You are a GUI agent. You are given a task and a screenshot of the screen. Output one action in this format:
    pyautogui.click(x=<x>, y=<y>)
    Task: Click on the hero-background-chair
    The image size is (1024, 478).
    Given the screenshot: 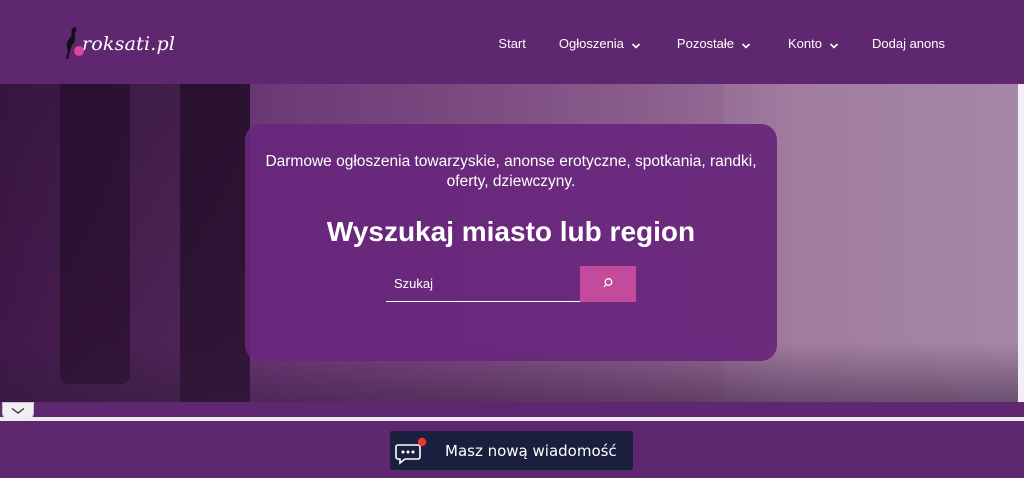 What is the action you would take?
    pyautogui.click(x=95, y=234)
    